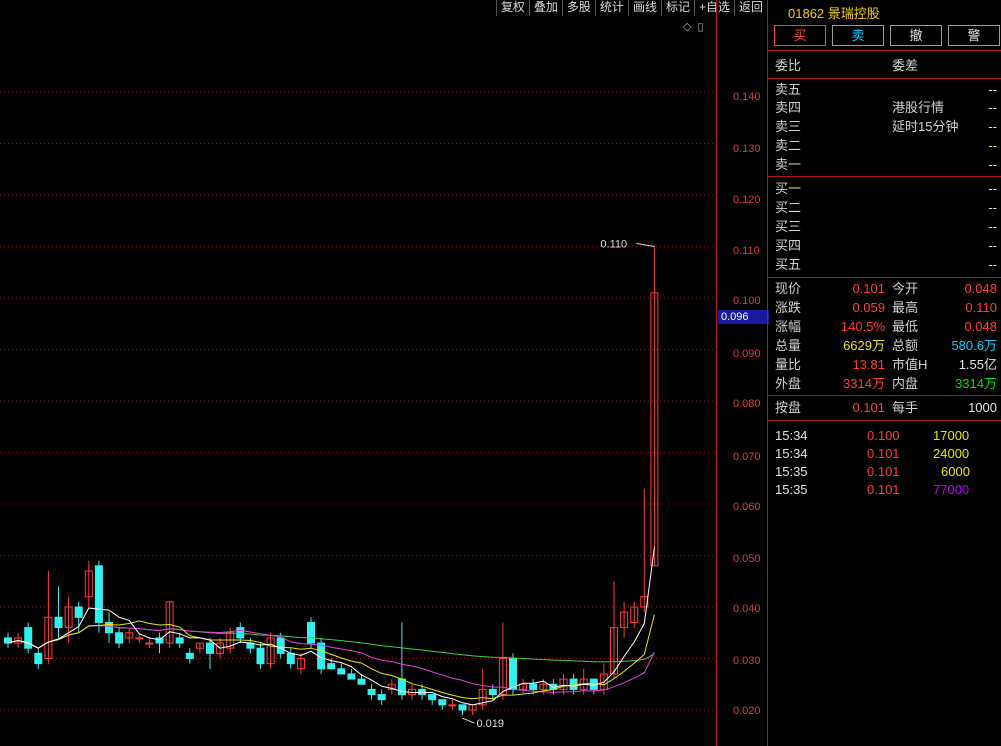 The image size is (1001, 746). Describe the element at coordinates (677, 8) in the screenshot. I see `toolbar-mark-button: 标记` at that location.